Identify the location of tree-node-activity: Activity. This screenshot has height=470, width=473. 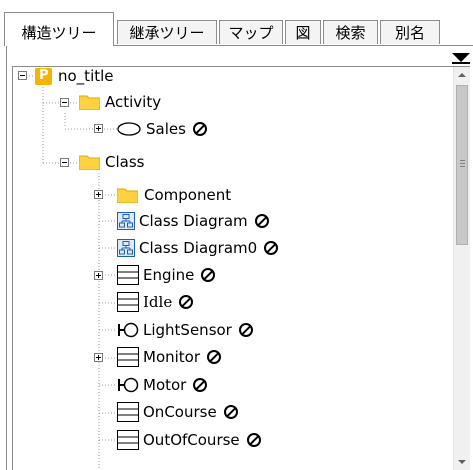
(120, 102).